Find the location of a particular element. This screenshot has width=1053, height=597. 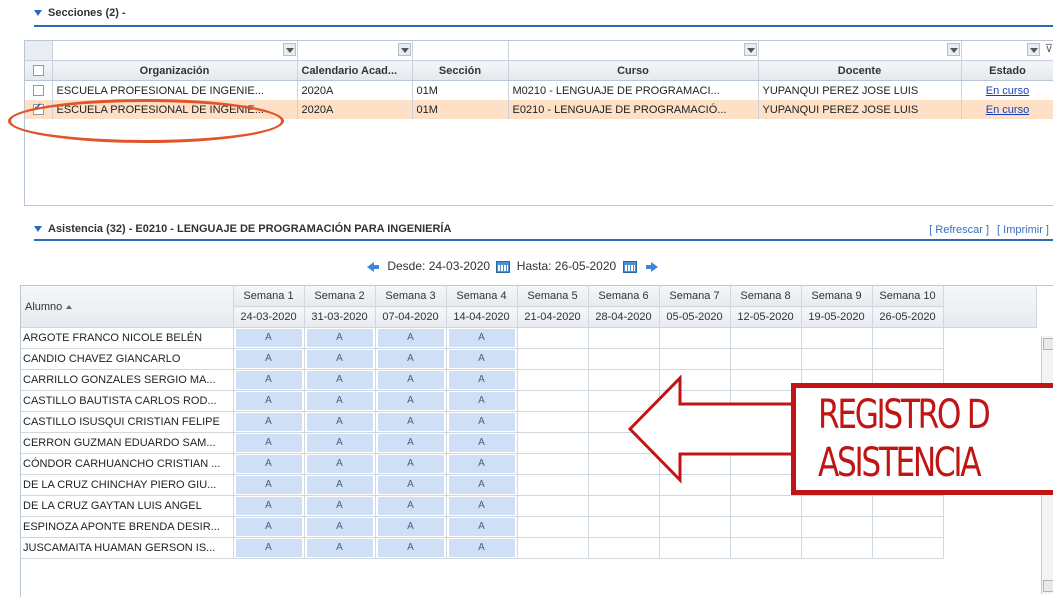

prev-arrow-icon is located at coordinates (373, 266).